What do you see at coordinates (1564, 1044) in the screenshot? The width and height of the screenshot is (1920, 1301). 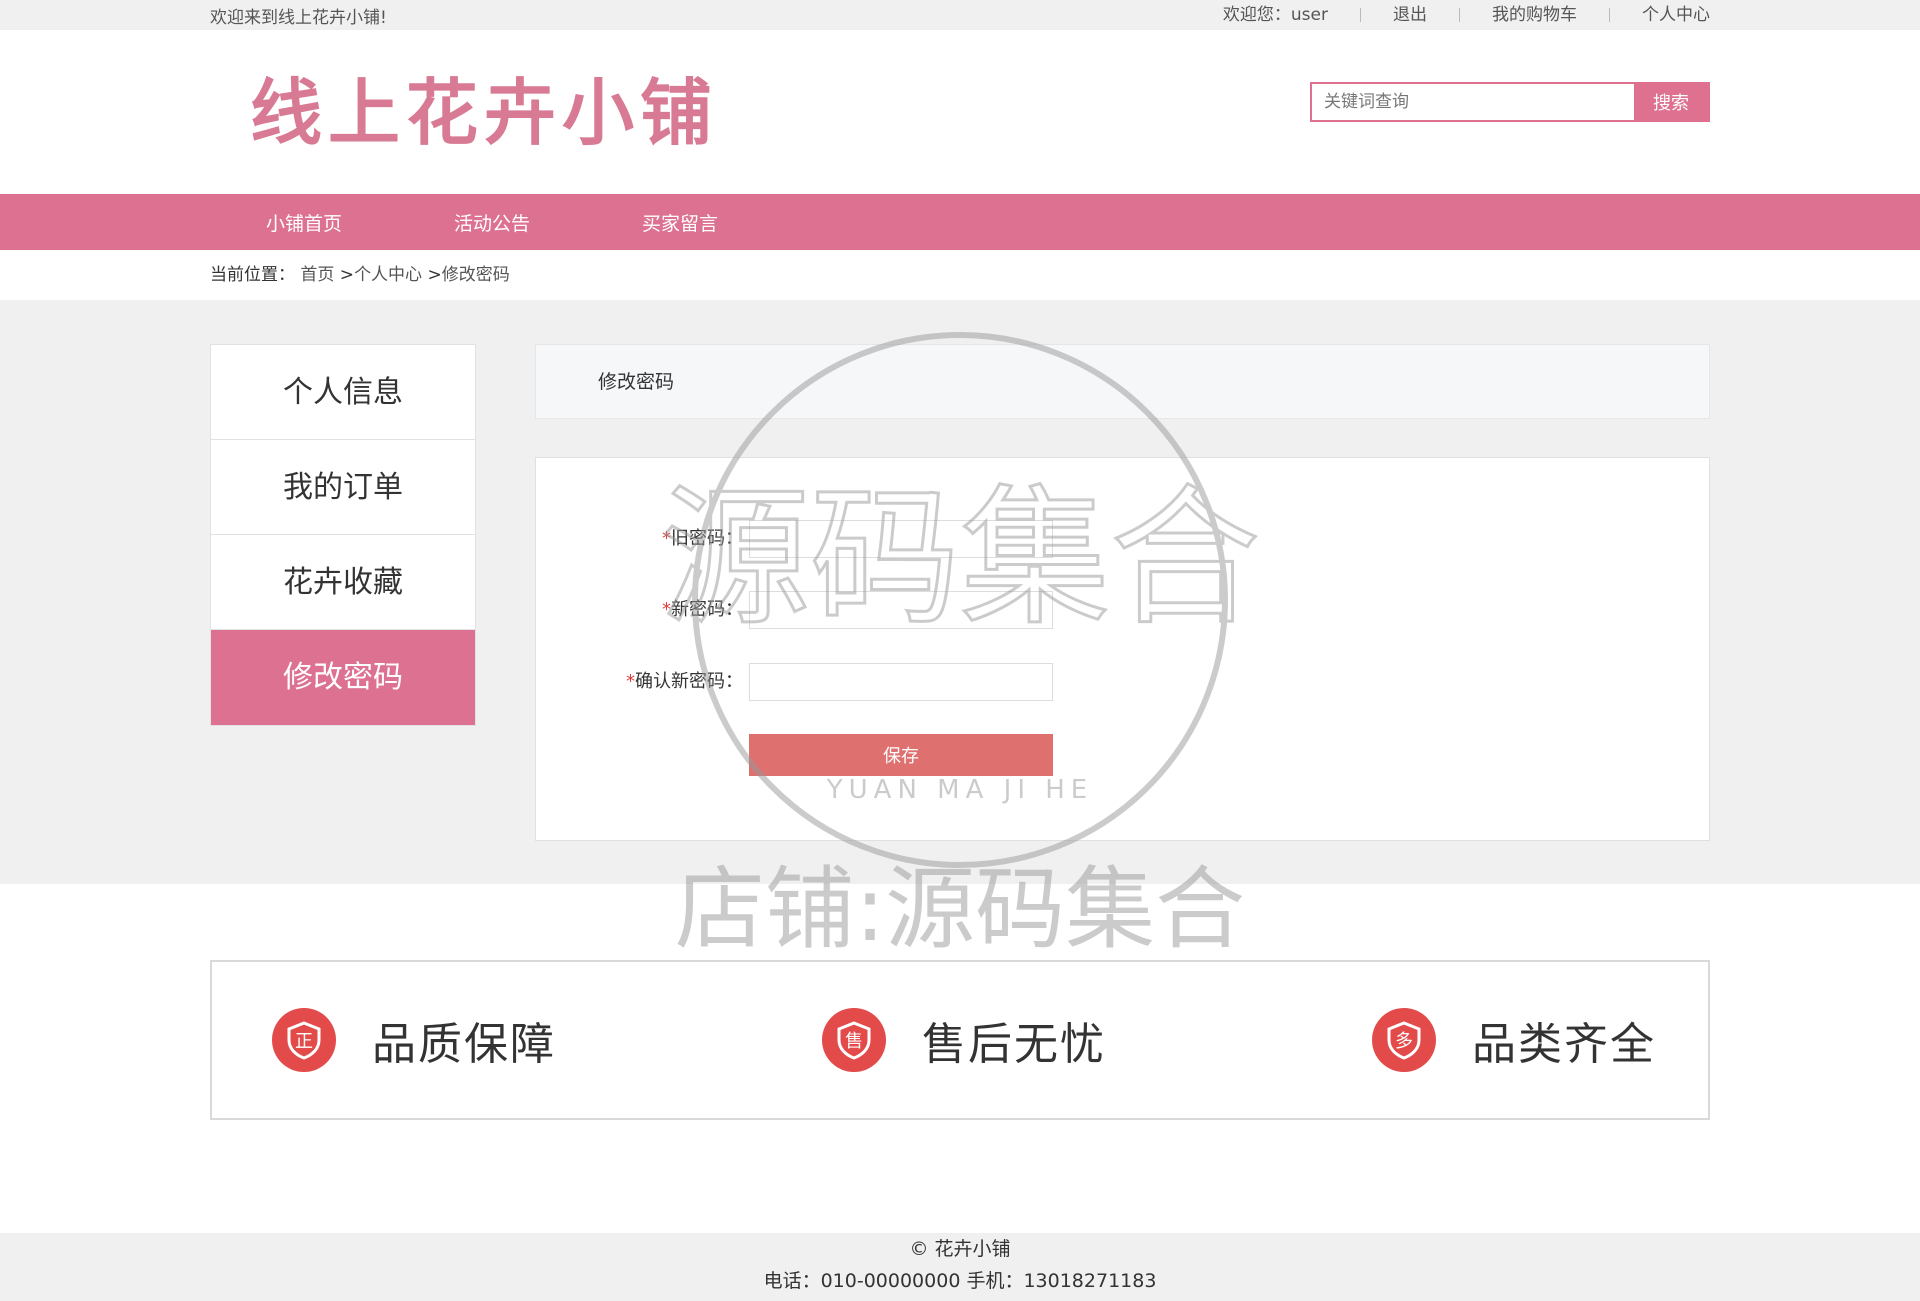 I see `feature-variety-text: 品类齐全` at bounding box center [1564, 1044].